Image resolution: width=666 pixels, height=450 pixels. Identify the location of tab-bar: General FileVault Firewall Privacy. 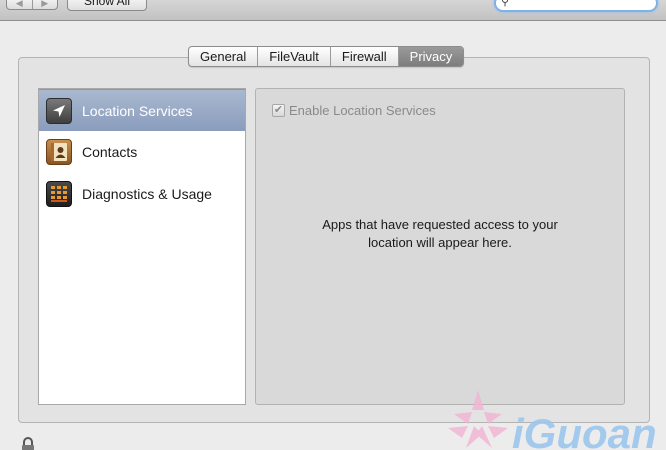
(326, 56).